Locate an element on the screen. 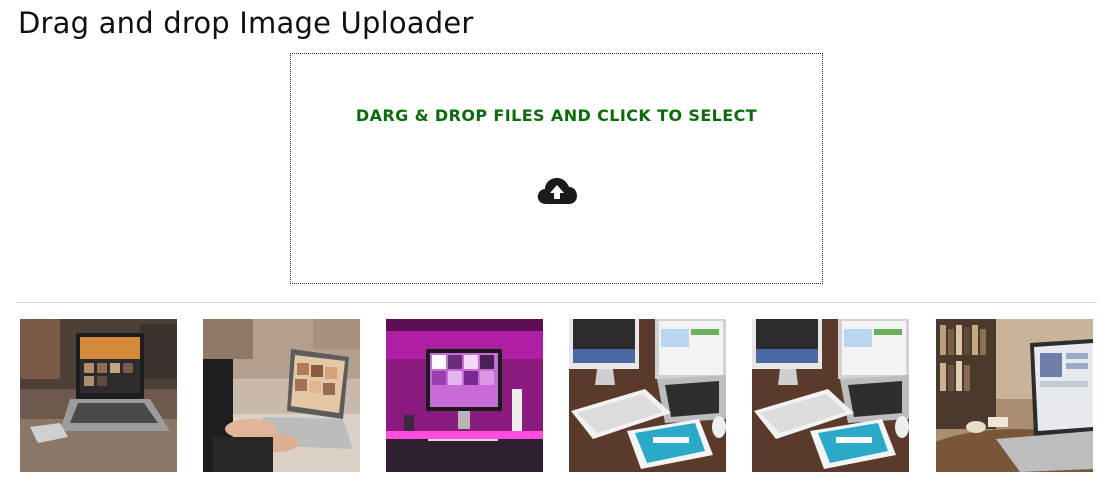  divider is located at coordinates (556, 302).